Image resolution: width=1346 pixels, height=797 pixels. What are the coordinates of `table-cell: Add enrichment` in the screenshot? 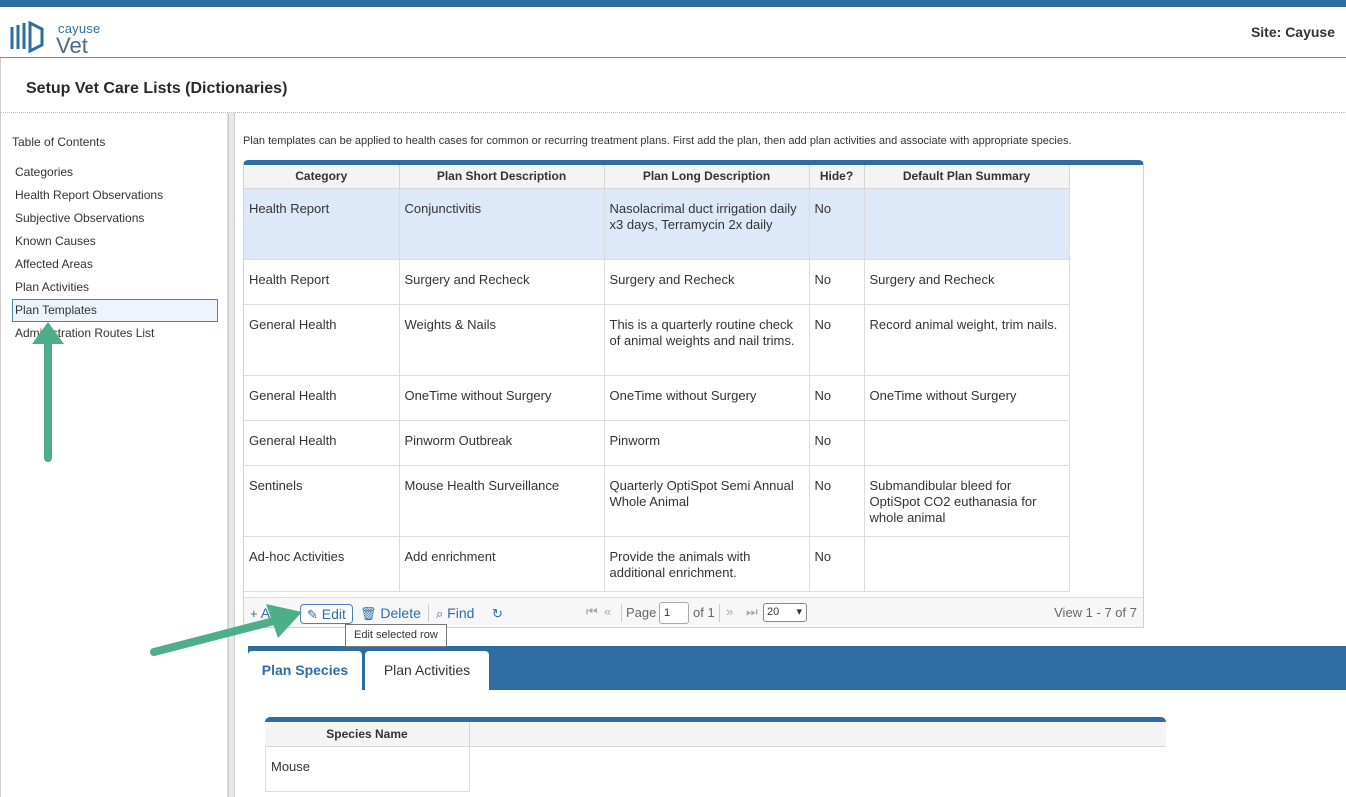 It's located at (502, 564).